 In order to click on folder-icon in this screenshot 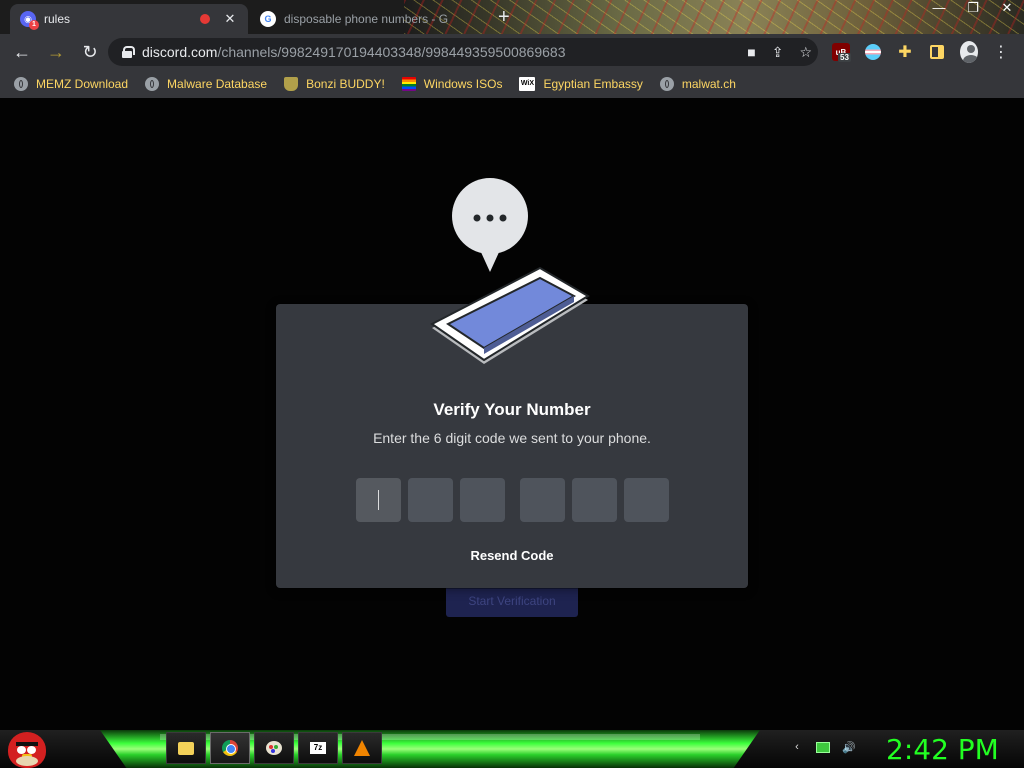, I will do `click(186, 748)`.